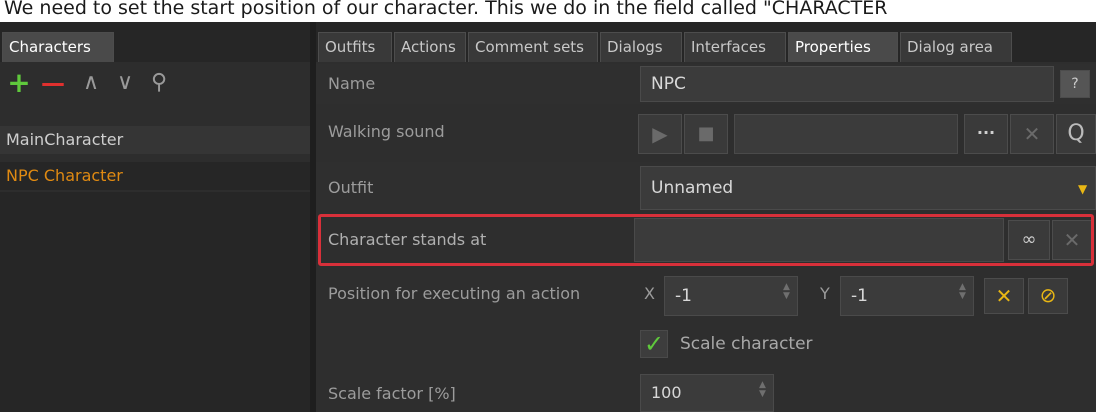 The width and height of the screenshot is (1096, 412). What do you see at coordinates (53, 83) in the screenshot?
I see `remove-icon: —` at bounding box center [53, 83].